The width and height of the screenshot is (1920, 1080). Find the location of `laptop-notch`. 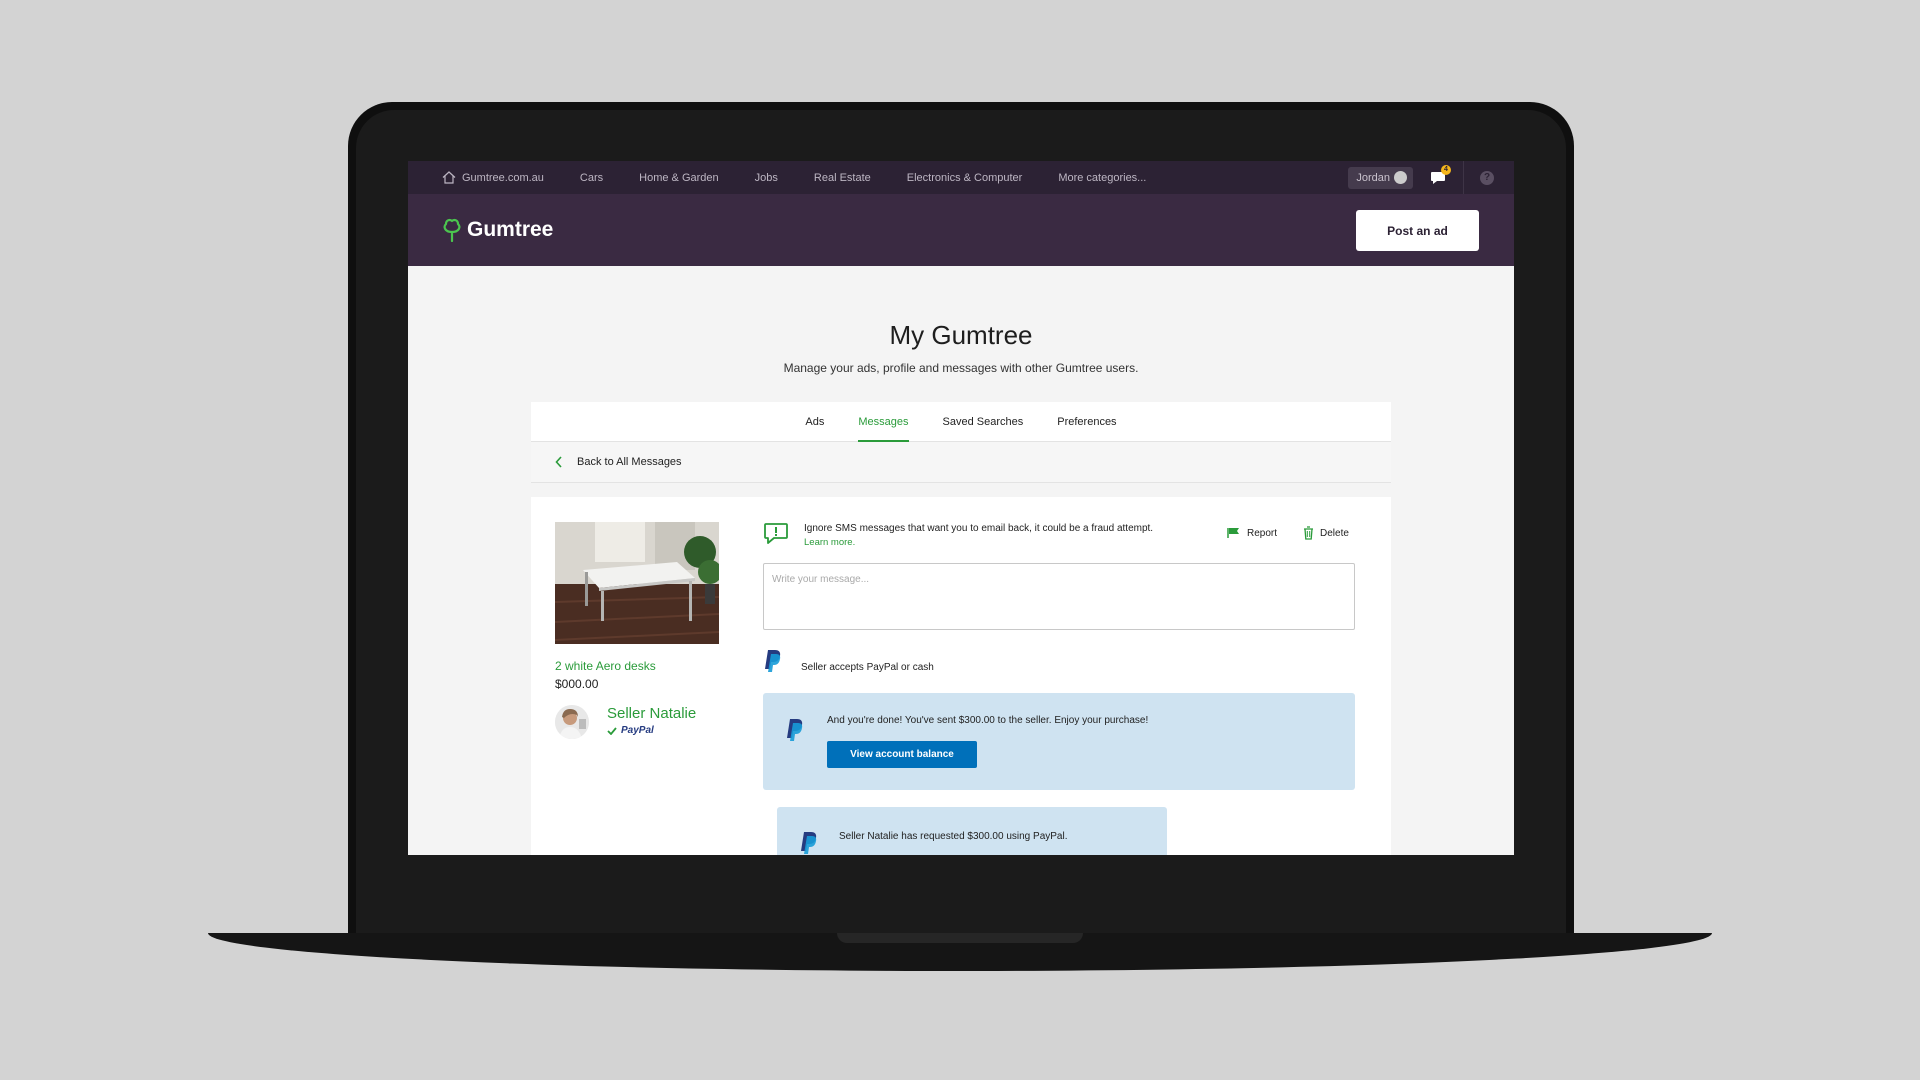

laptop-notch is located at coordinates (960, 938).